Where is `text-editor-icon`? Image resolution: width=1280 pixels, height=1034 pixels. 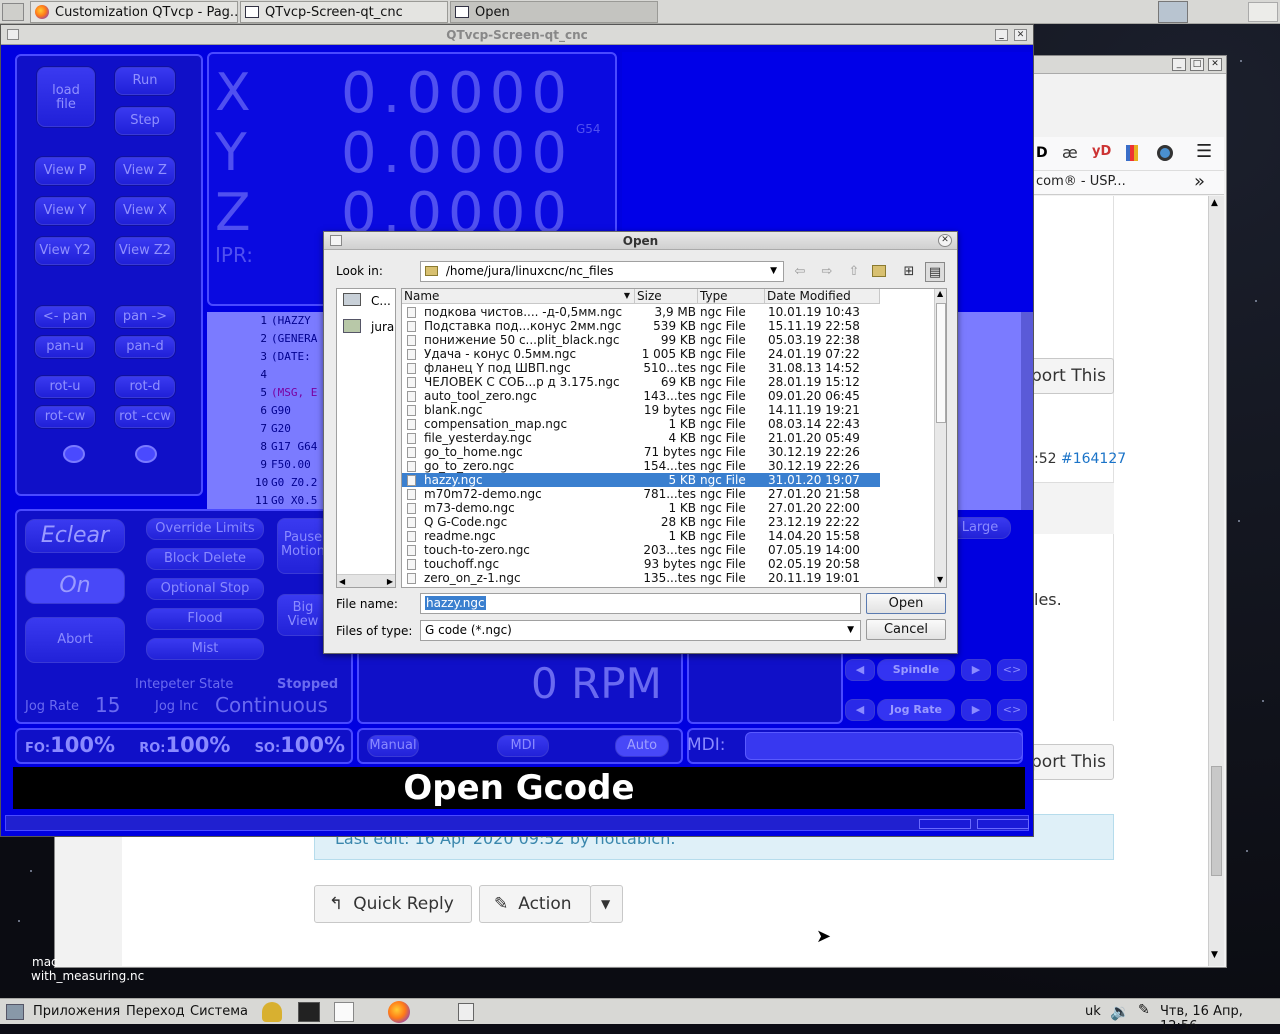 text-editor-icon is located at coordinates (344, 1012).